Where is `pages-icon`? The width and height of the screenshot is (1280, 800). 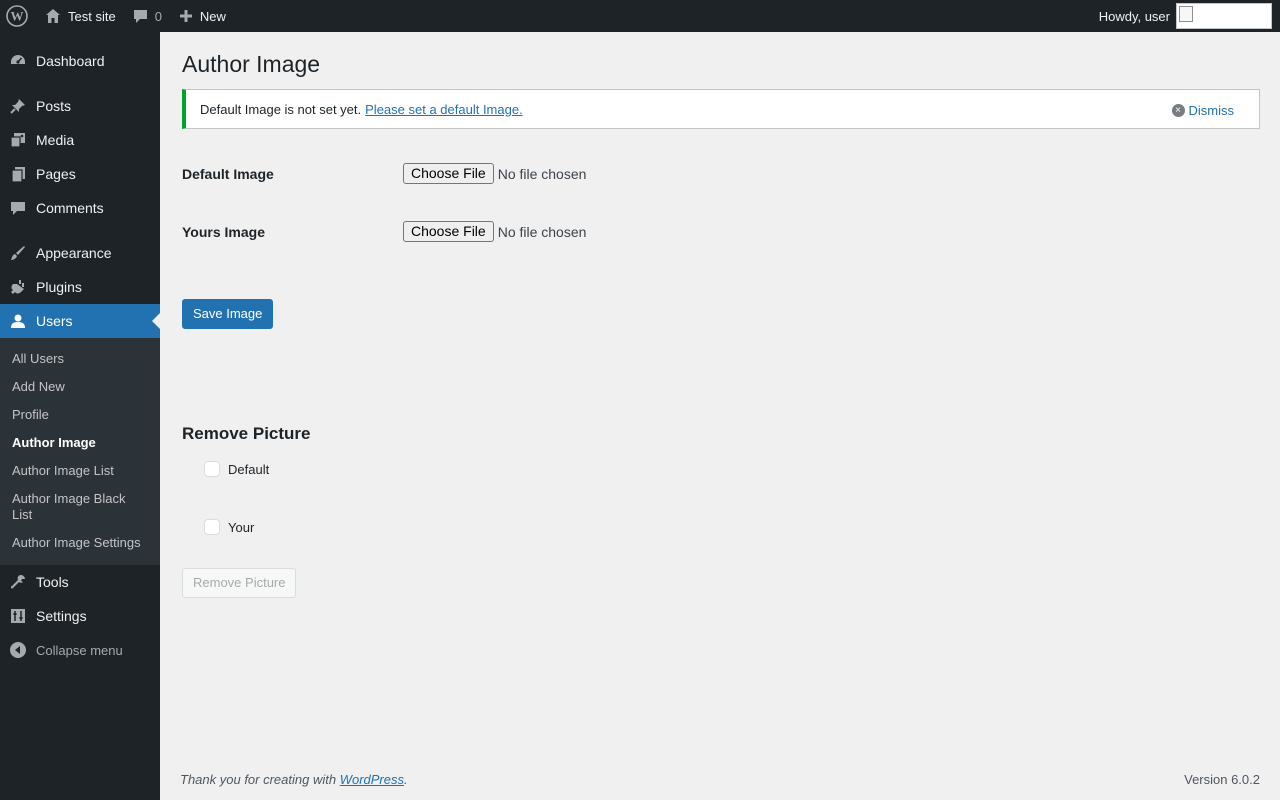 pages-icon is located at coordinates (18, 174).